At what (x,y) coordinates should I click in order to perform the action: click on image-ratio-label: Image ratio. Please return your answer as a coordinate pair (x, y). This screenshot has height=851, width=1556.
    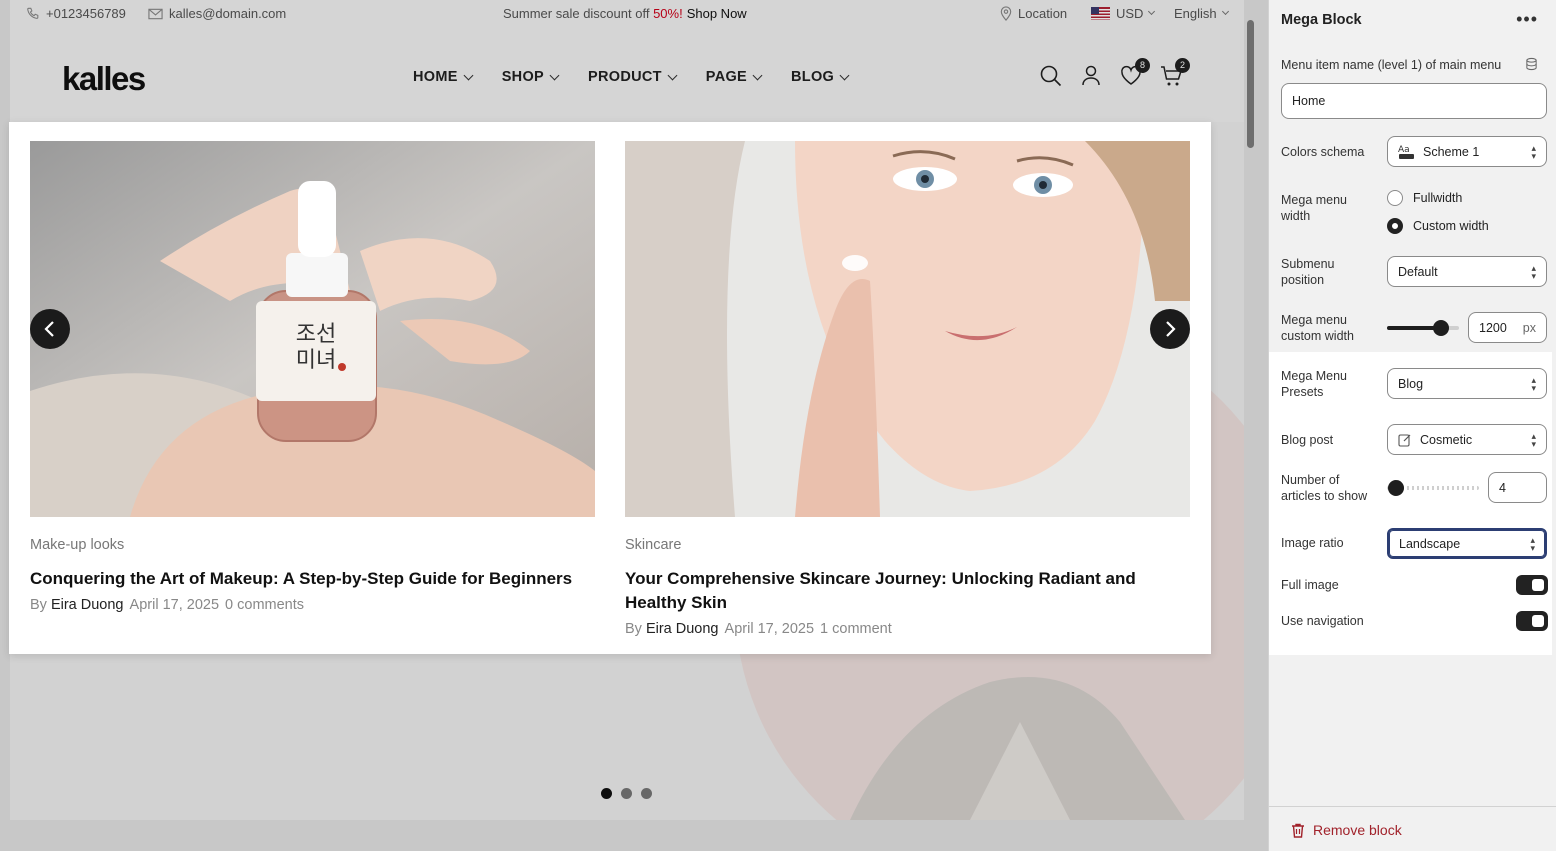
    Looking at the image, I should click on (1312, 543).